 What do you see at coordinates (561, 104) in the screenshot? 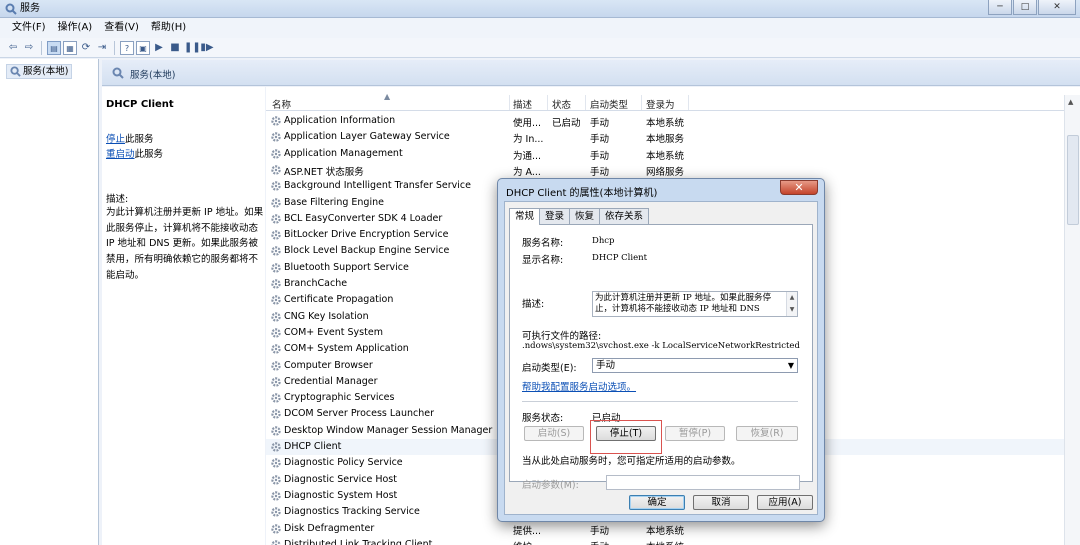
I see `column-header-status: 状态` at bounding box center [561, 104].